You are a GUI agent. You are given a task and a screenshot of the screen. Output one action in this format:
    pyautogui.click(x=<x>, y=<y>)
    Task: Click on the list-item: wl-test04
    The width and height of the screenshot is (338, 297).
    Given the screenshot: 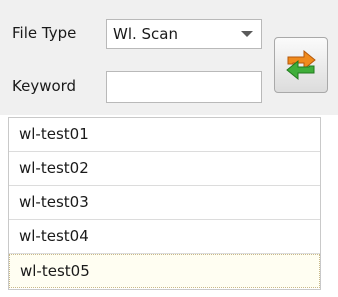 What is the action you would take?
    pyautogui.click(x=164, y=237)
    